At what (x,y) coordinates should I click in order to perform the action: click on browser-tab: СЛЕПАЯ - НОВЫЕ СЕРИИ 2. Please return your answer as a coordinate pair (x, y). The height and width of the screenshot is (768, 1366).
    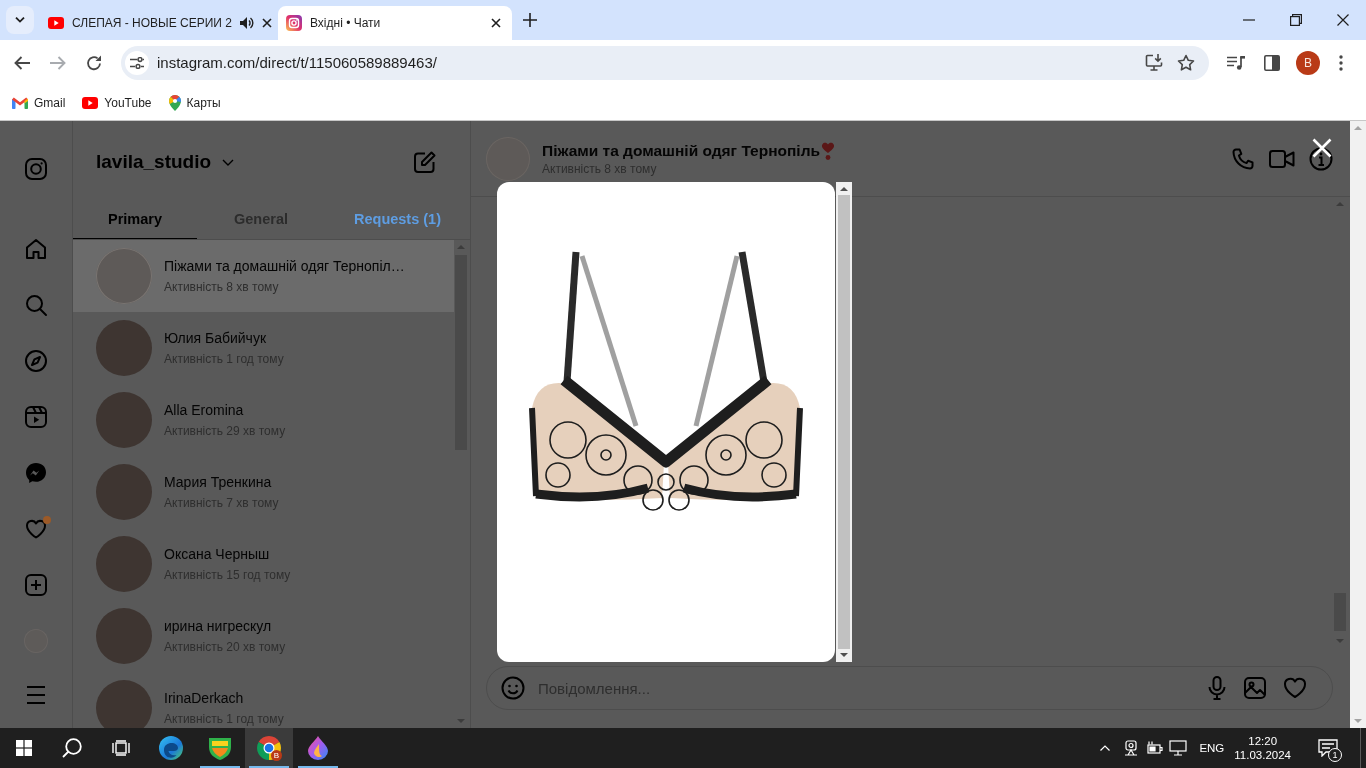
    Looking at the image, I should click on (157, 23).